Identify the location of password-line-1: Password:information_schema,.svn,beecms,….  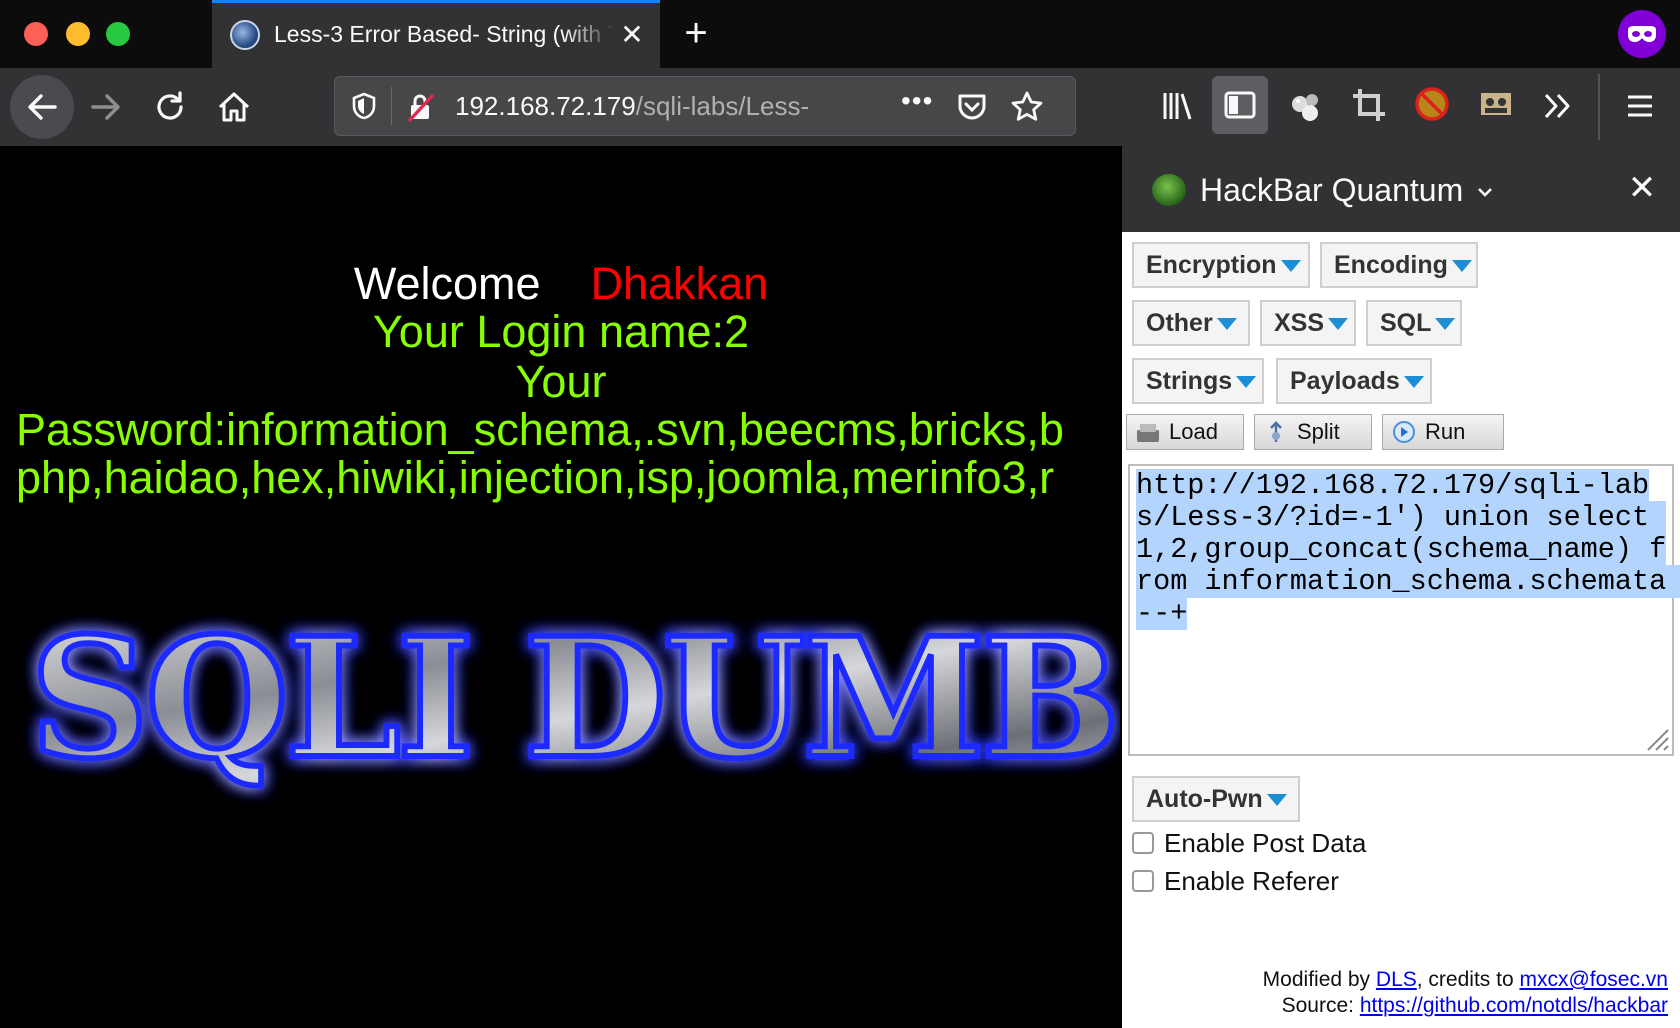
(540, 429).